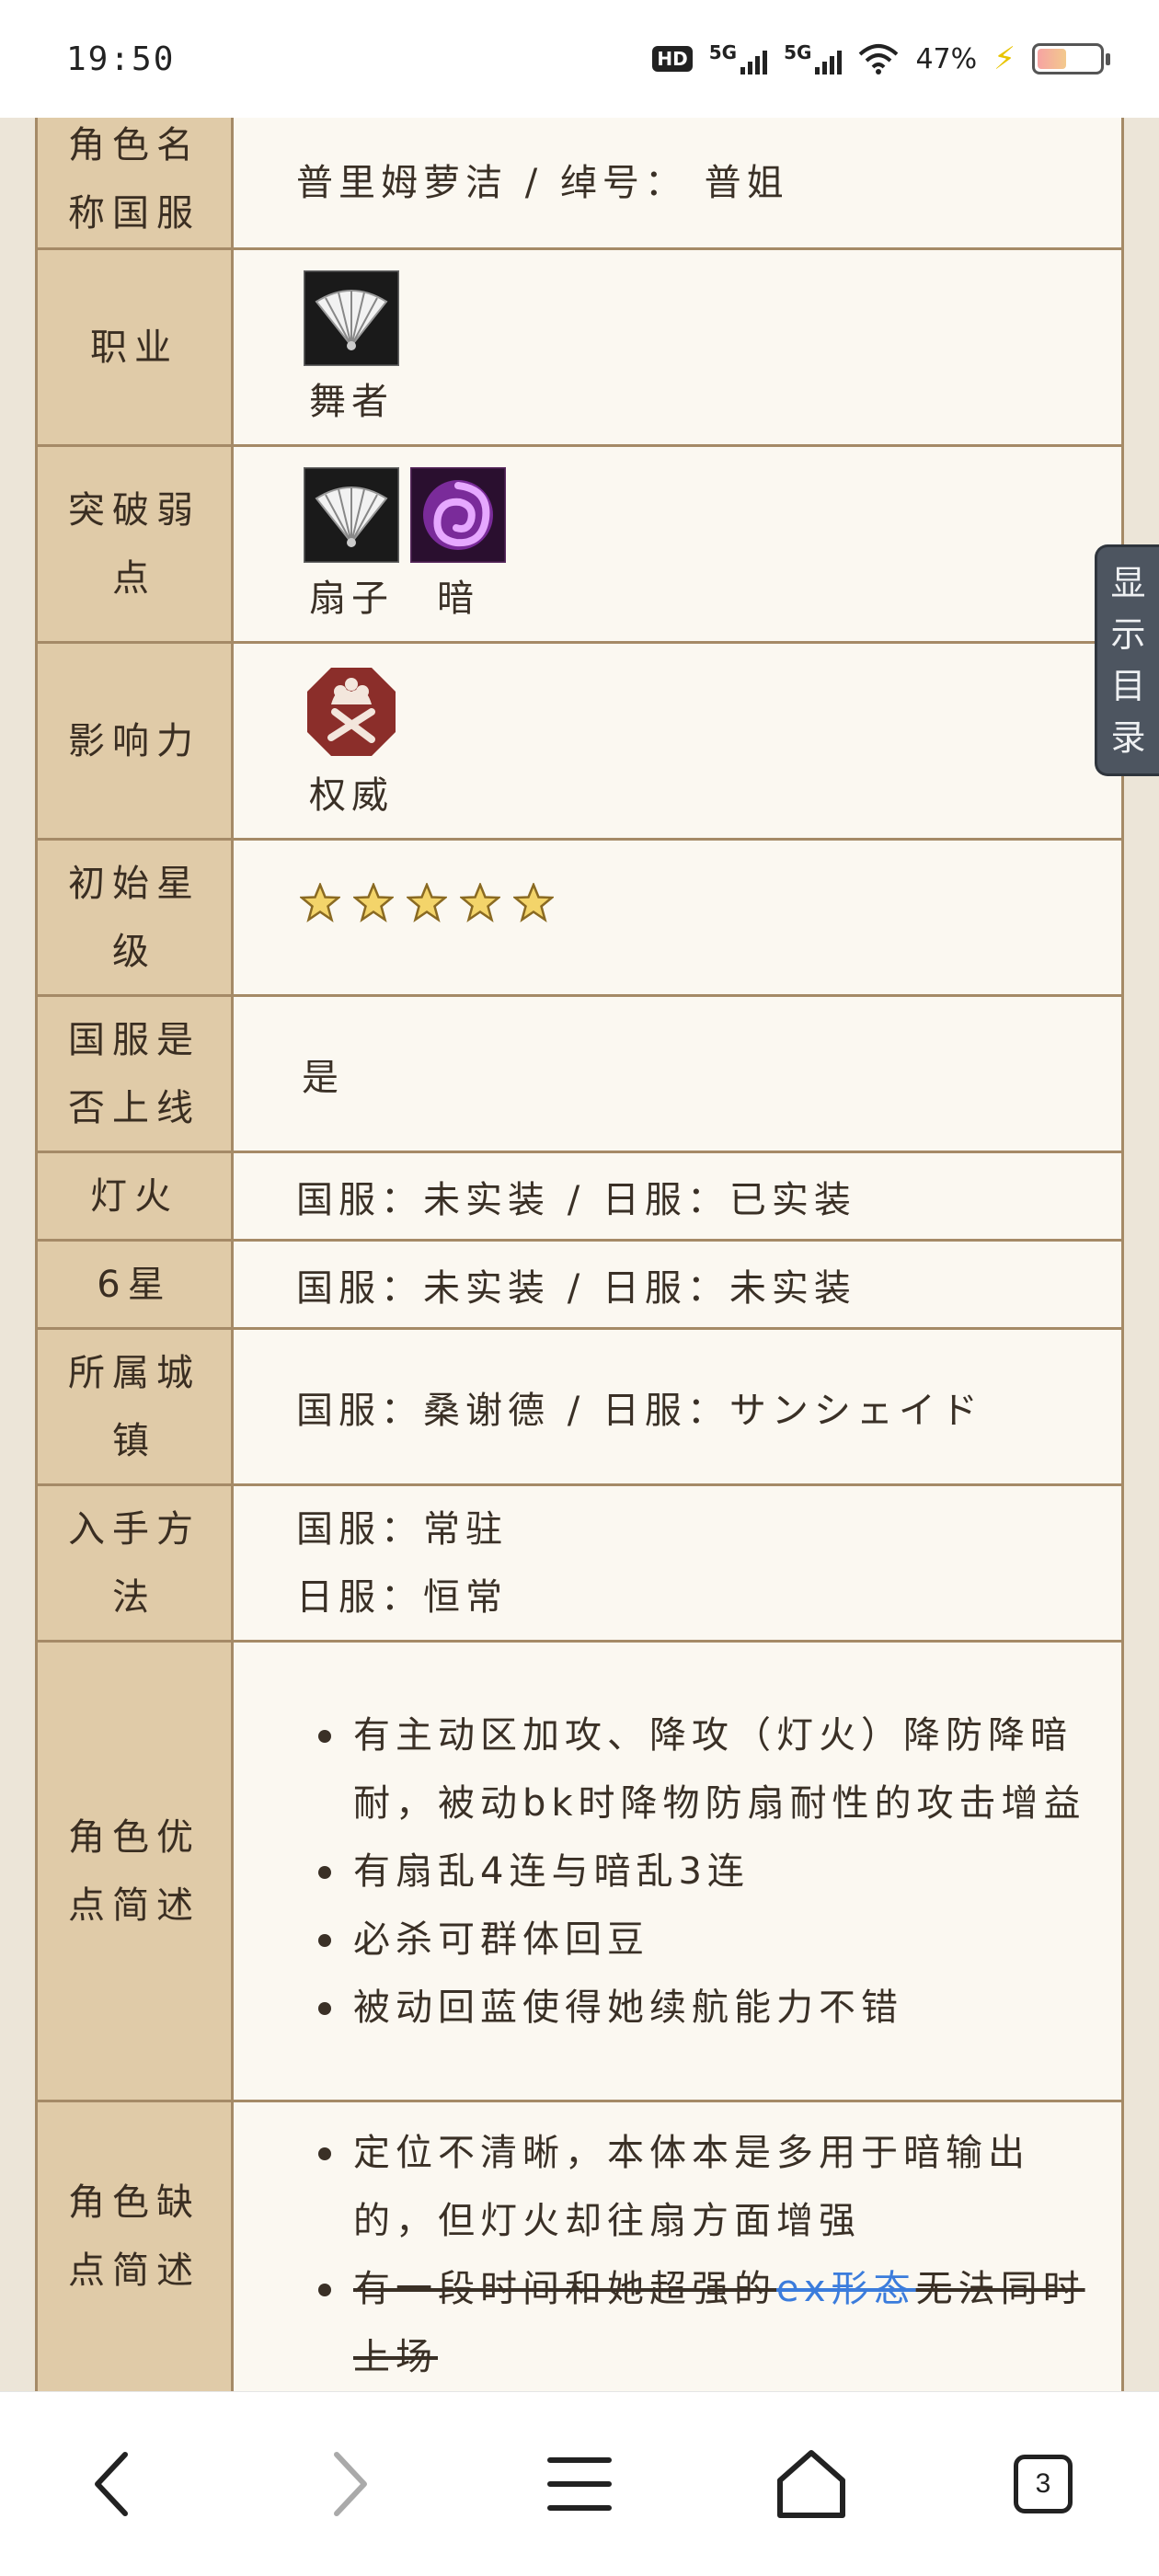 The height and width of the screenshot is (2576, 1159). I want to click on row-key-cons: 角色缺 点简述, so click(134, 2245).